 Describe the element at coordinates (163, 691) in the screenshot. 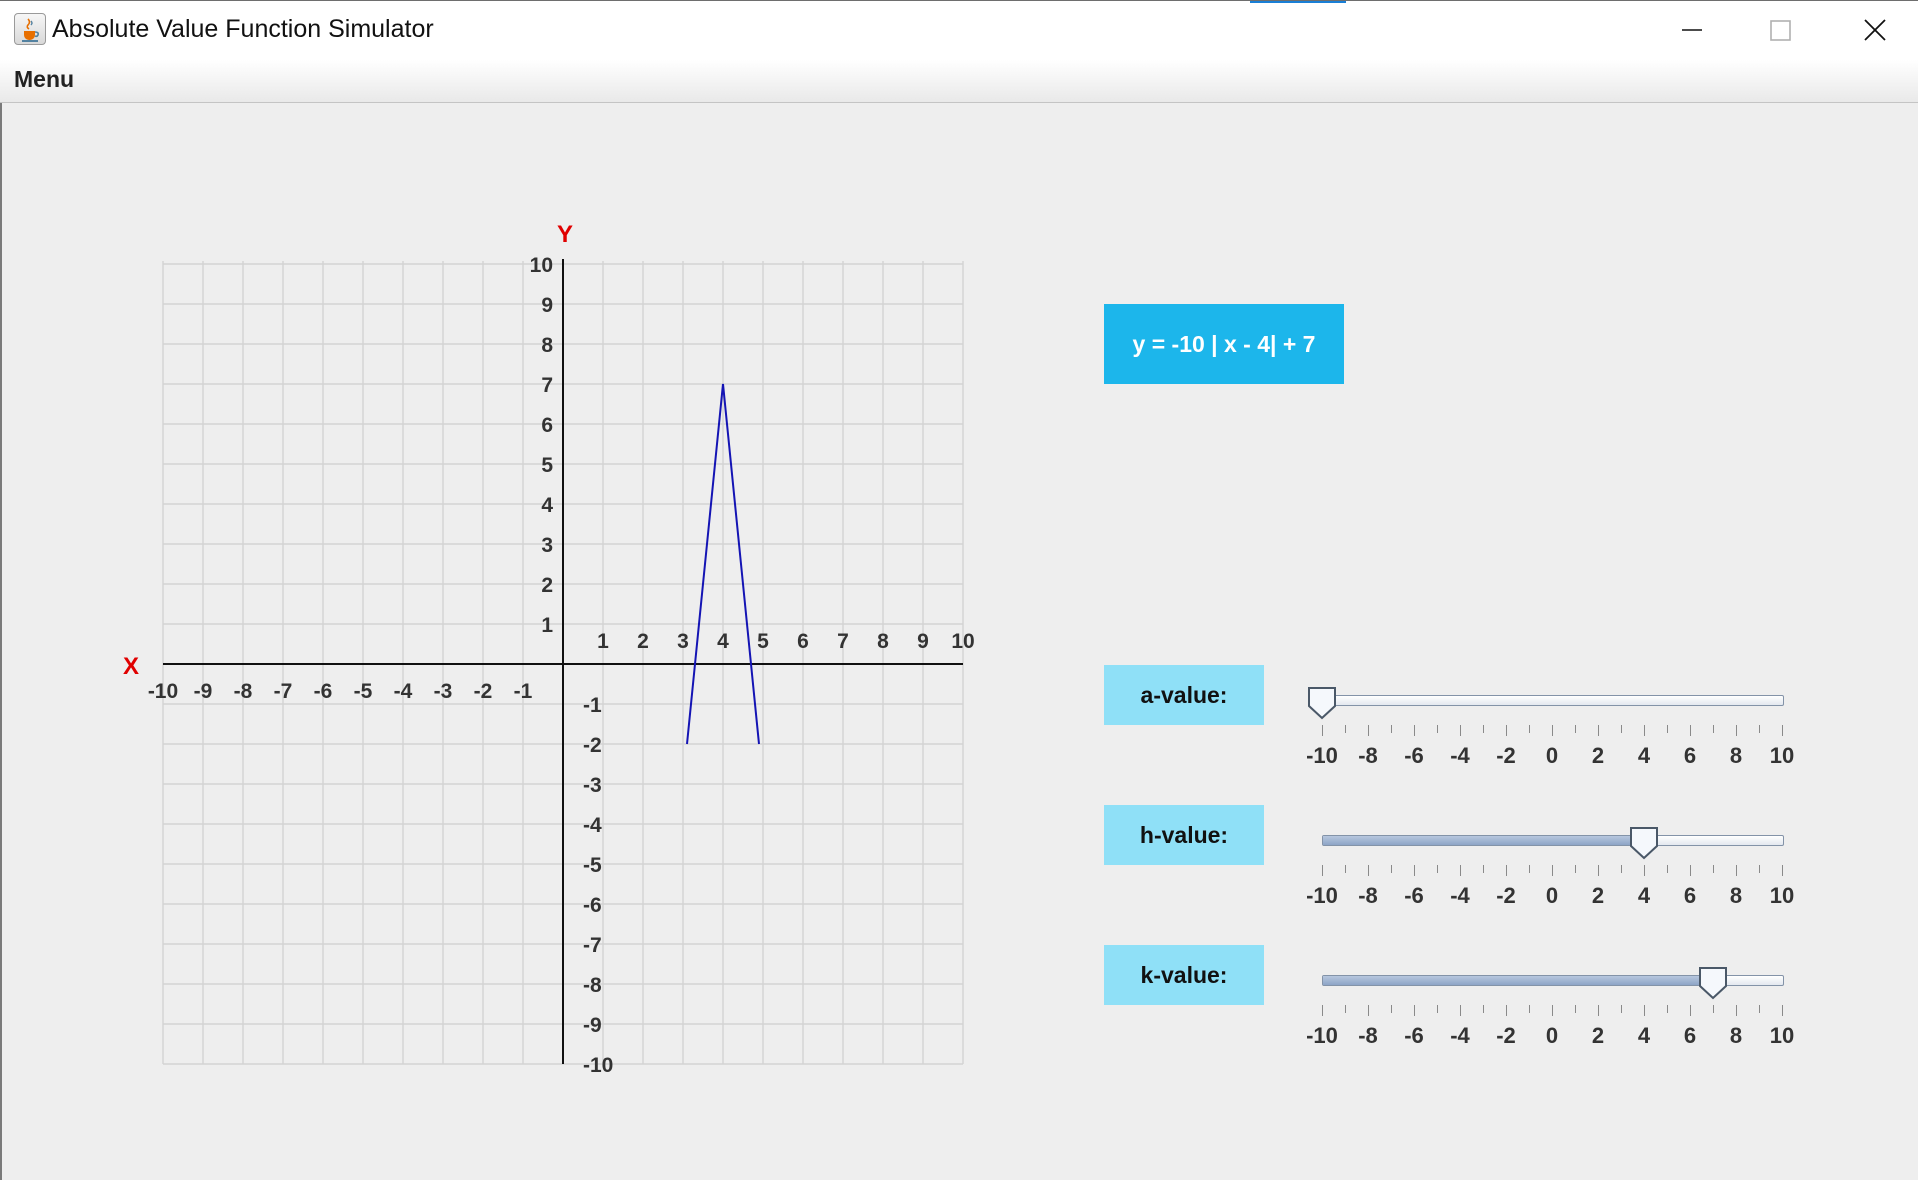

I see `x-tick-label: -10` at that location.